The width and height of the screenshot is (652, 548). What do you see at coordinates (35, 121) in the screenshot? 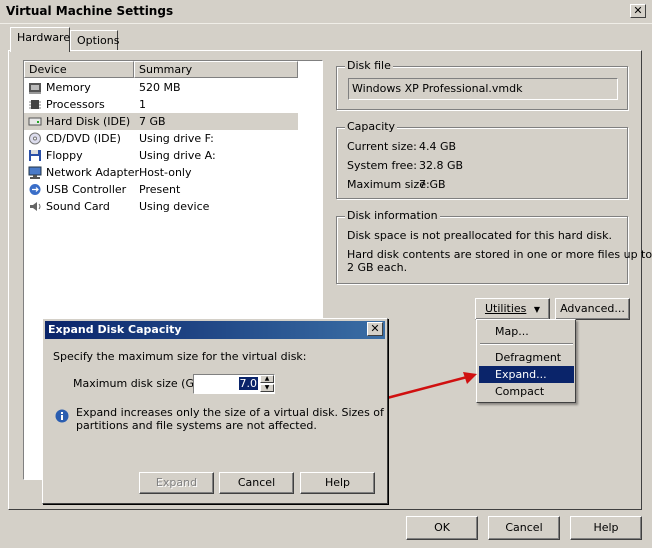
I see `hard-disk-icon` at bounding box center [35, 121].